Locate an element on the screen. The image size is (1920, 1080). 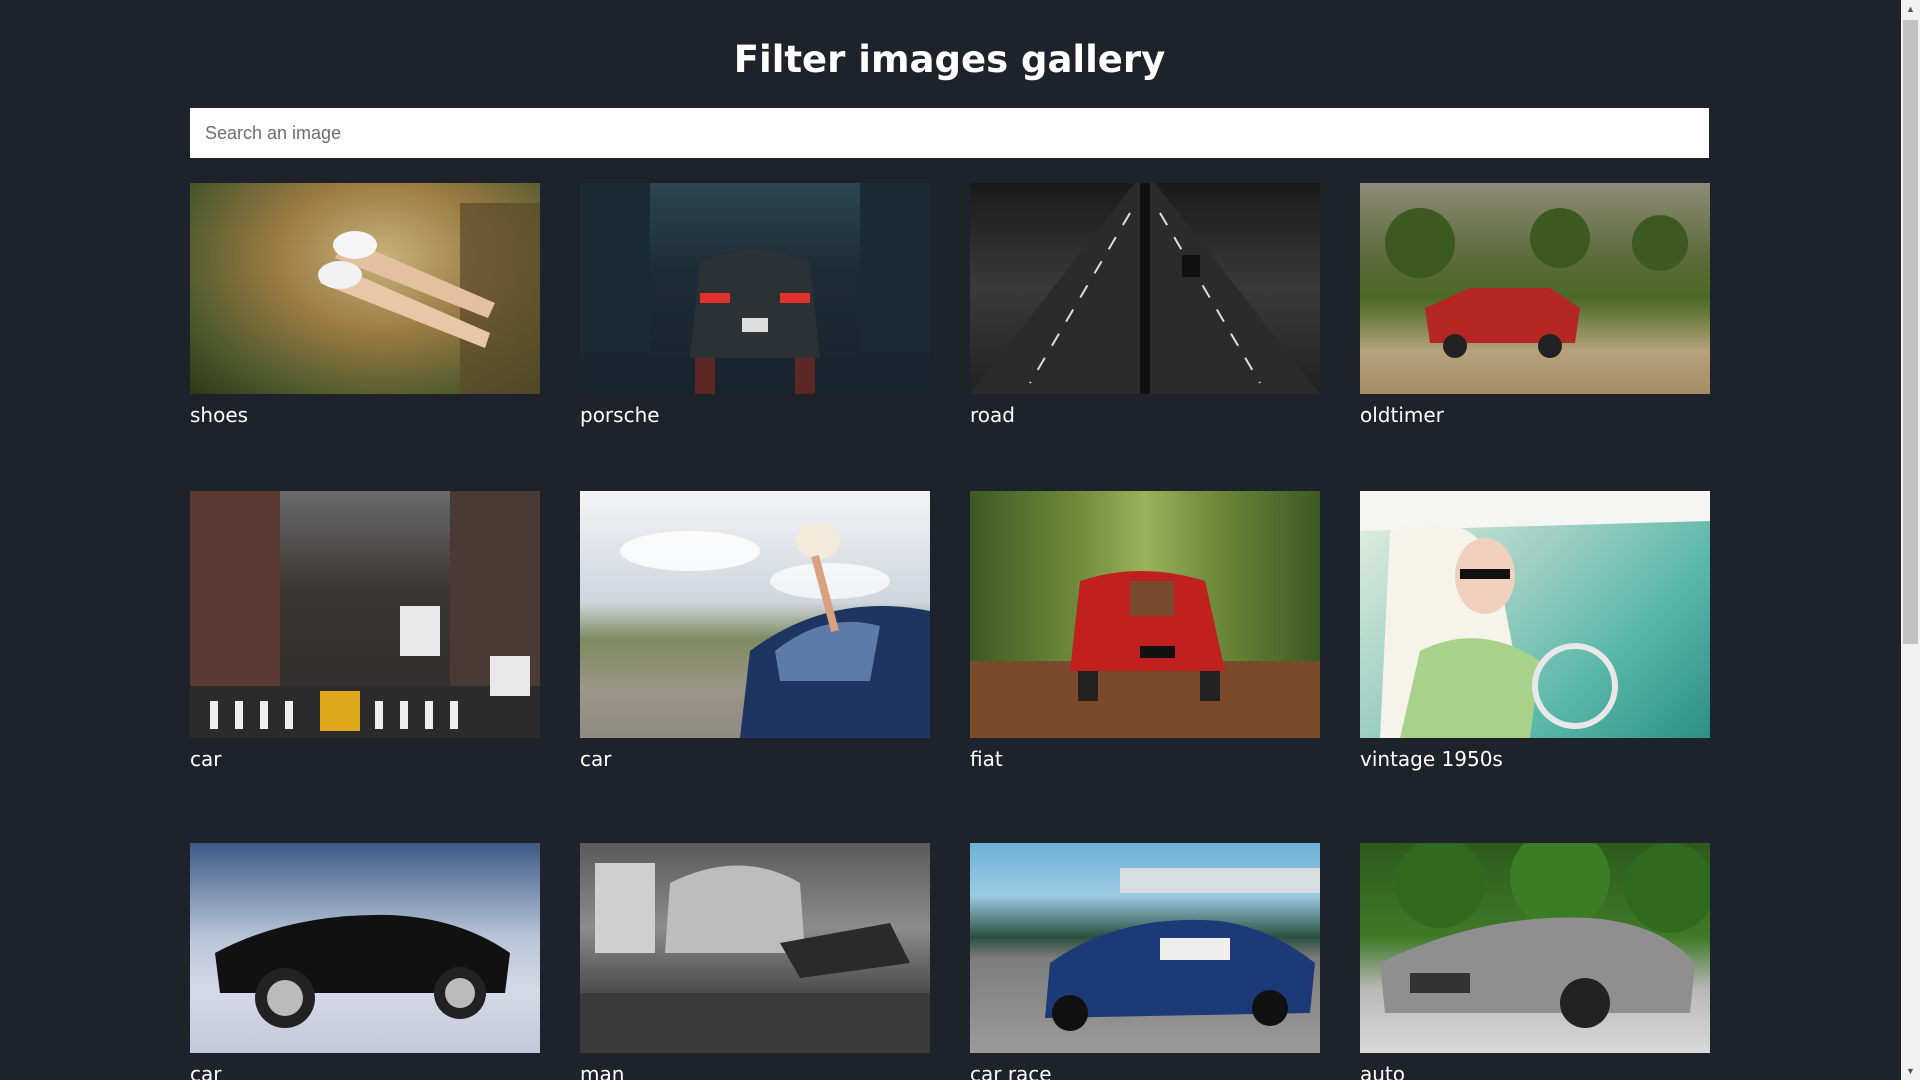
search-input is located at coordinates (949, 133).